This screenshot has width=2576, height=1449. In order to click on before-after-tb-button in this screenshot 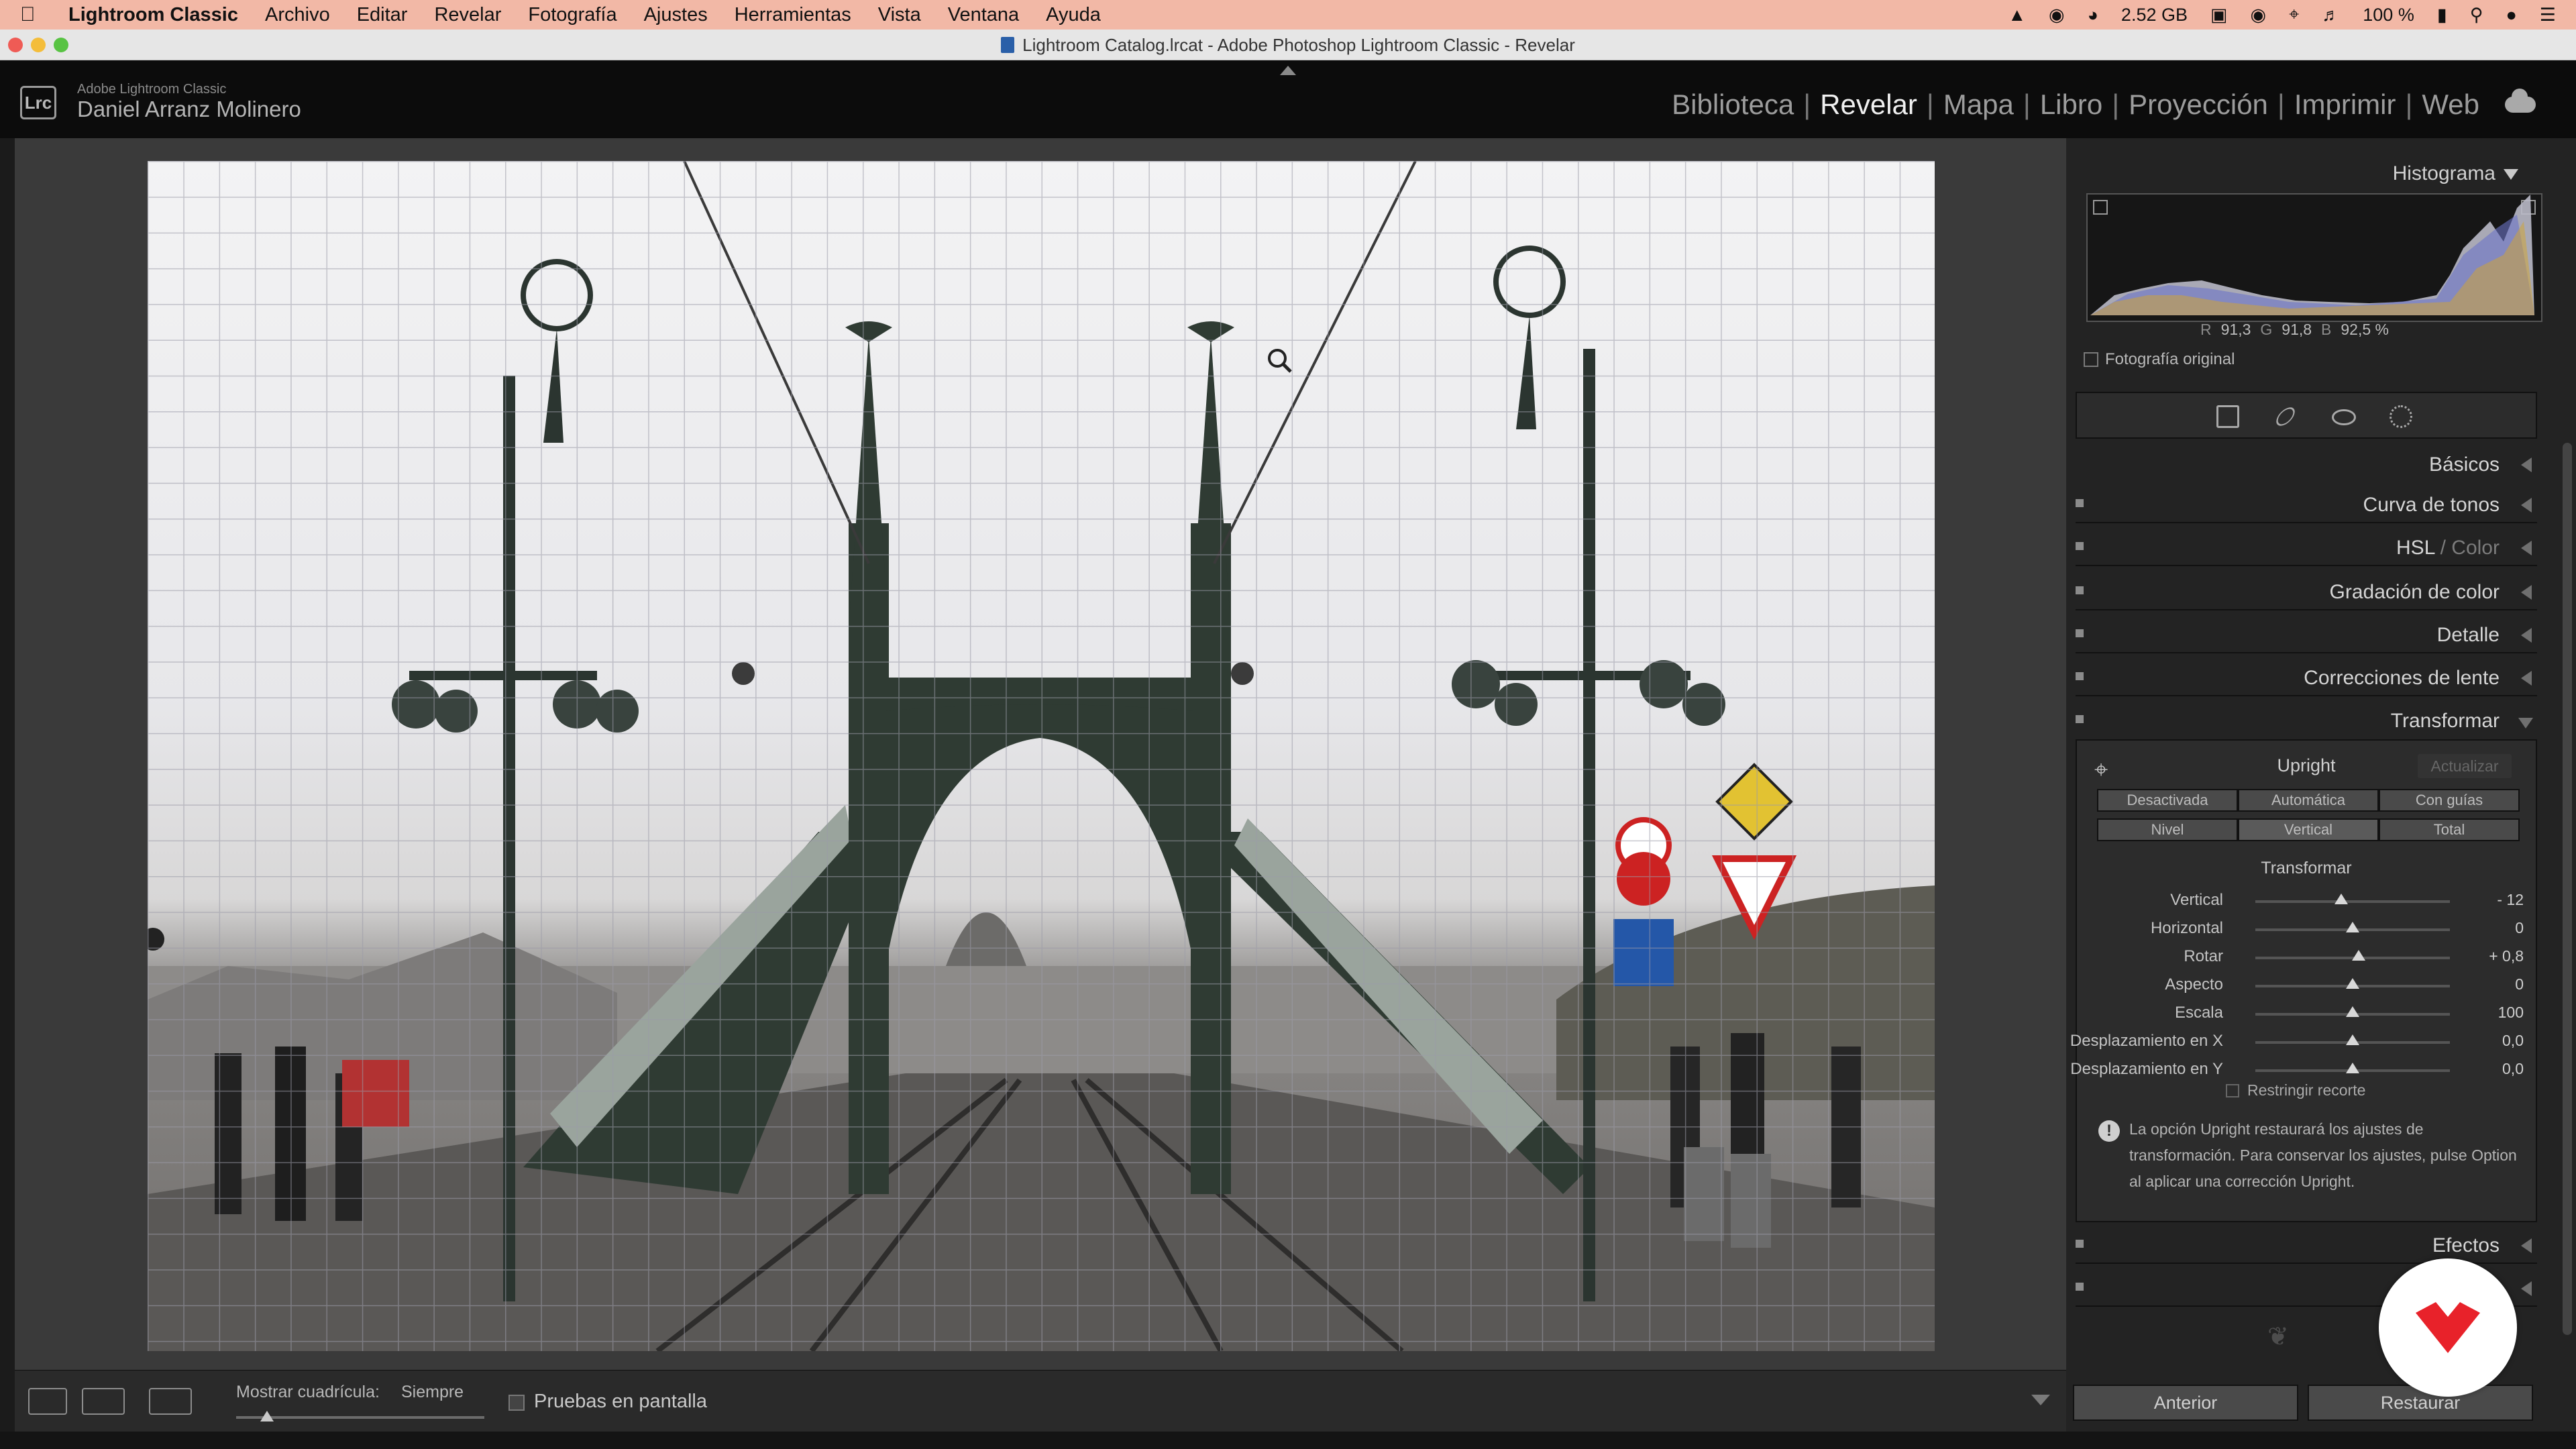, I will do `click(170, 1401)`.